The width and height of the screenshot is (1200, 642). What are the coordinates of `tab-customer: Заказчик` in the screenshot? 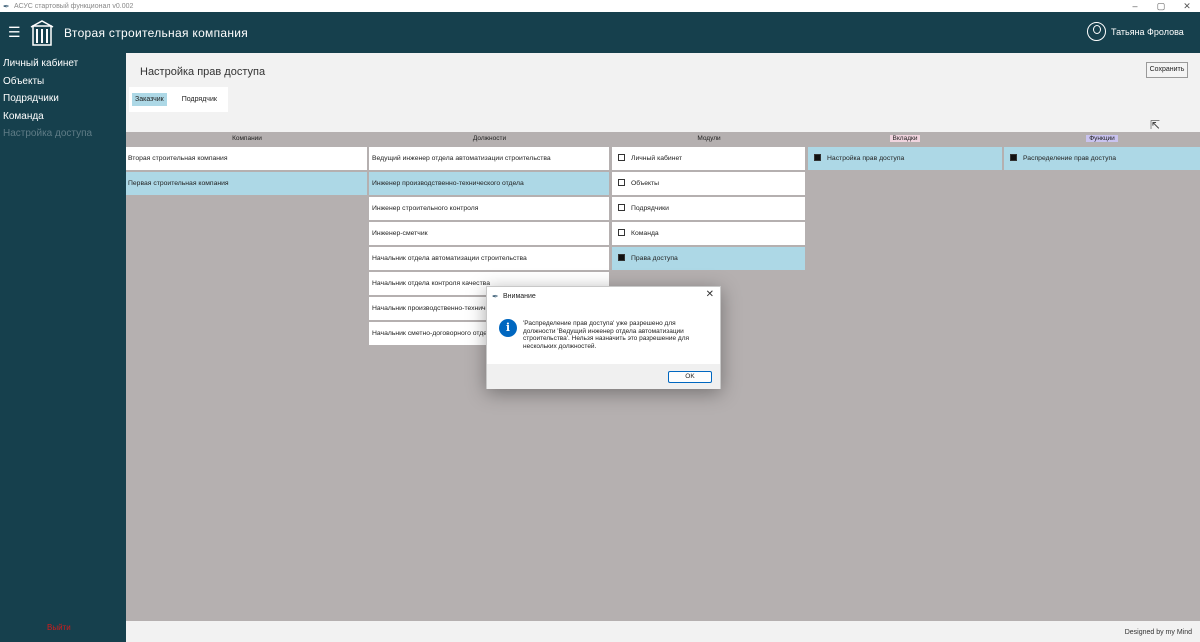 It's located at (149, 99).